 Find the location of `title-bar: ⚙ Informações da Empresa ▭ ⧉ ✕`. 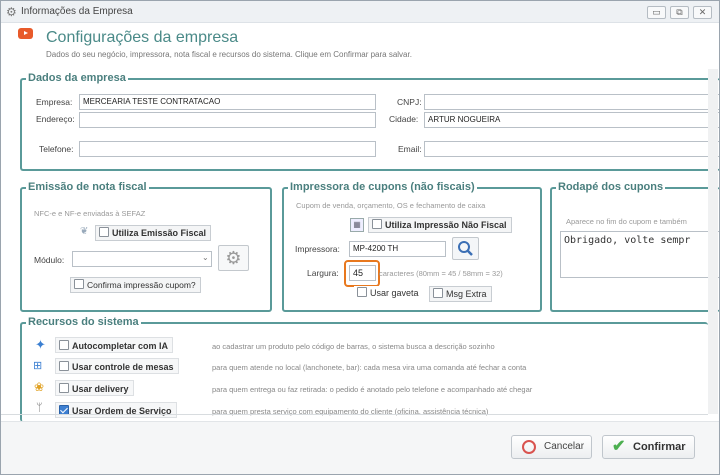

title-bar: ⚙ Informações da Empresa ▭ ⧉ ✕ is located at coordinates (360, 12).